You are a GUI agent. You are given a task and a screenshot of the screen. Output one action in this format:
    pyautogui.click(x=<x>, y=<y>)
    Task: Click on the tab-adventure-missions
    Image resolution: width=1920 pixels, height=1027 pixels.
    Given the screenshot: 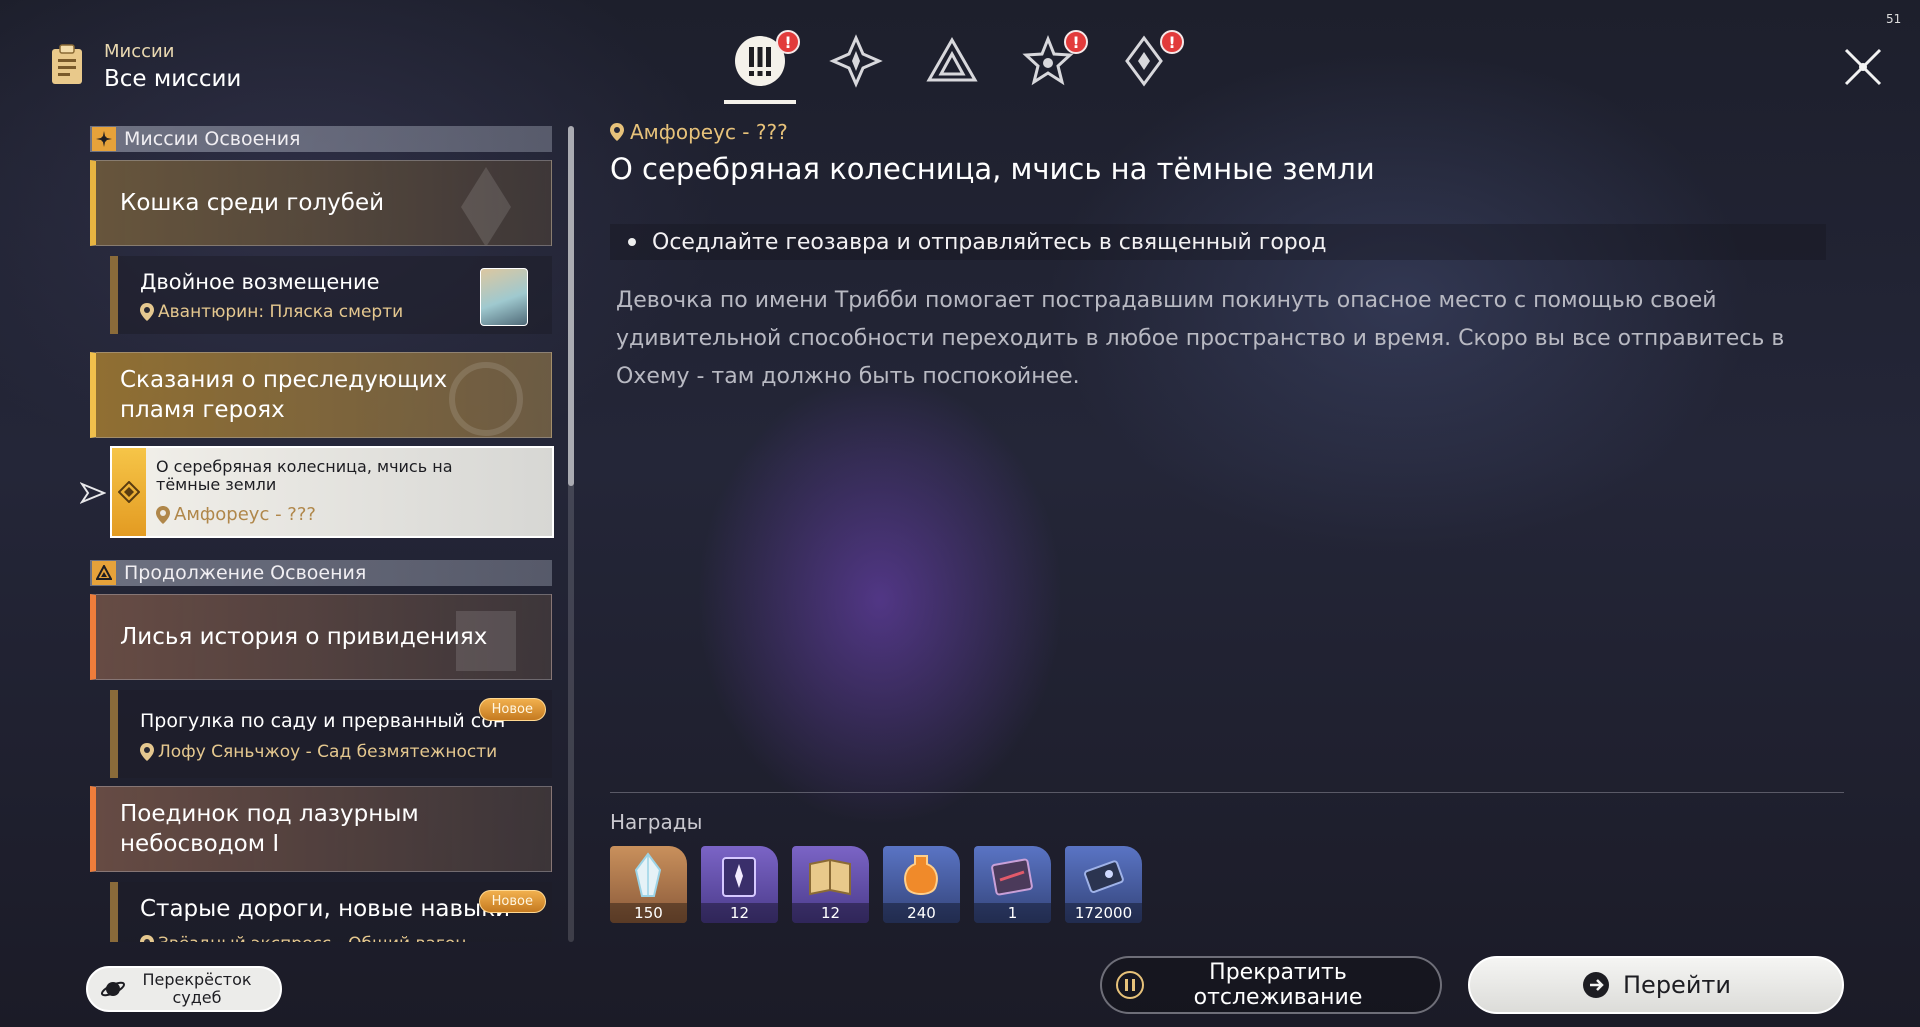 What is the action you would take?
    pyautogui.click(x=952, y=62)
    